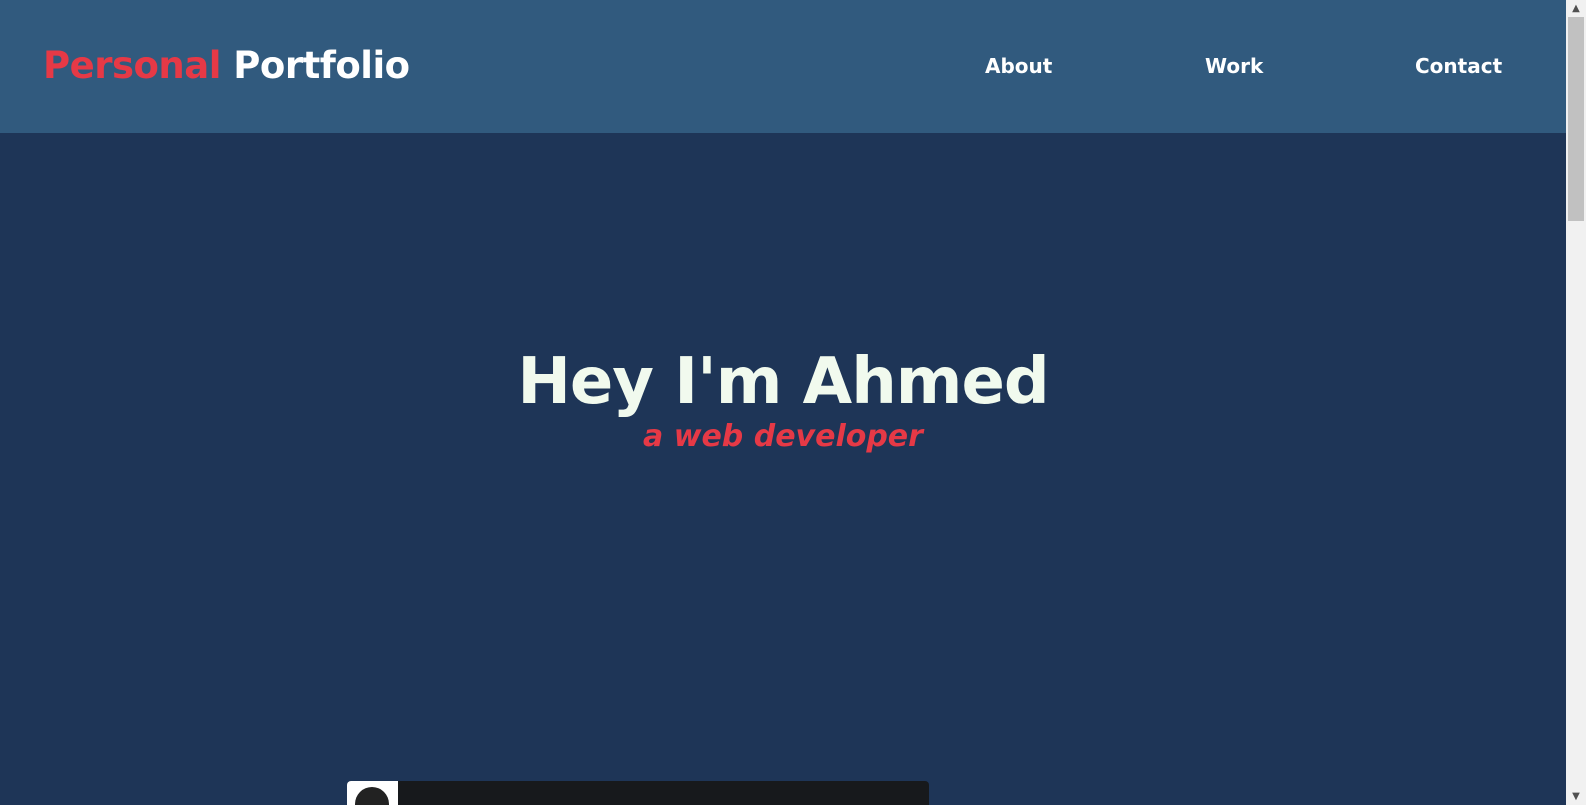 Image resolution: width=1586 pixels, height=805 pixels. Describe the element at coordinates (226, 65) in the screenshot. I see `site-logo: Personal Portfolio` at that location.